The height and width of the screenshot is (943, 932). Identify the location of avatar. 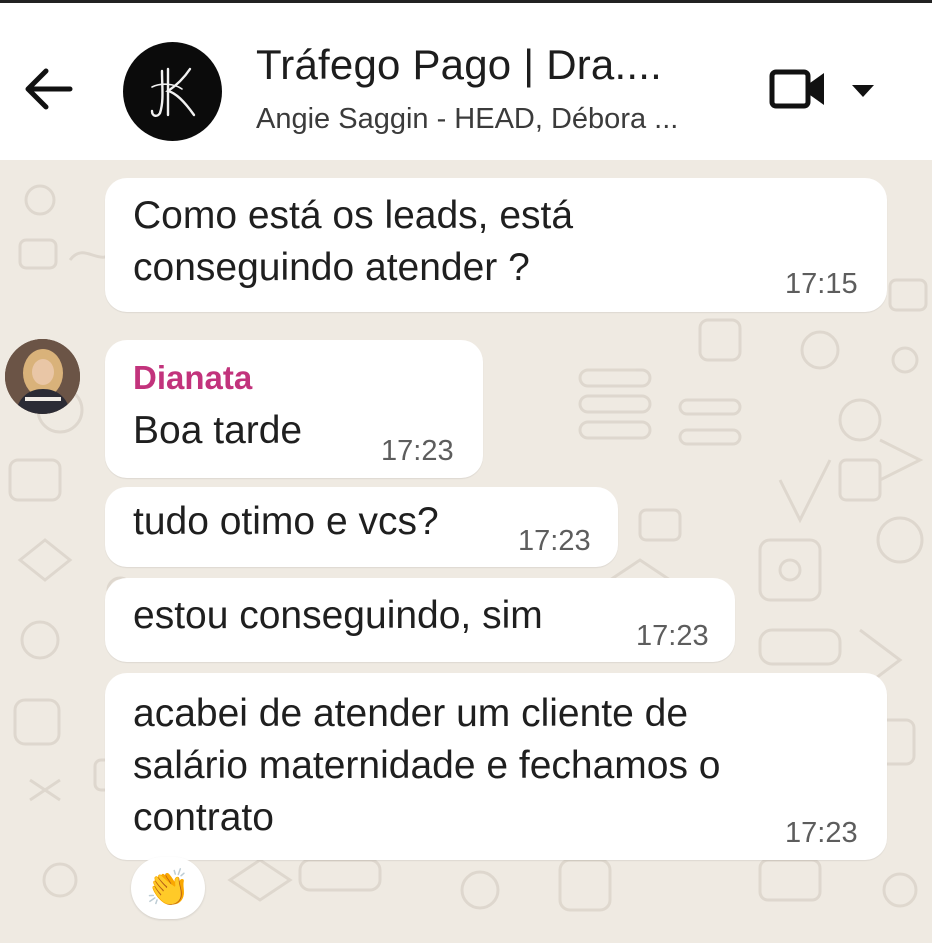
(42, 376).